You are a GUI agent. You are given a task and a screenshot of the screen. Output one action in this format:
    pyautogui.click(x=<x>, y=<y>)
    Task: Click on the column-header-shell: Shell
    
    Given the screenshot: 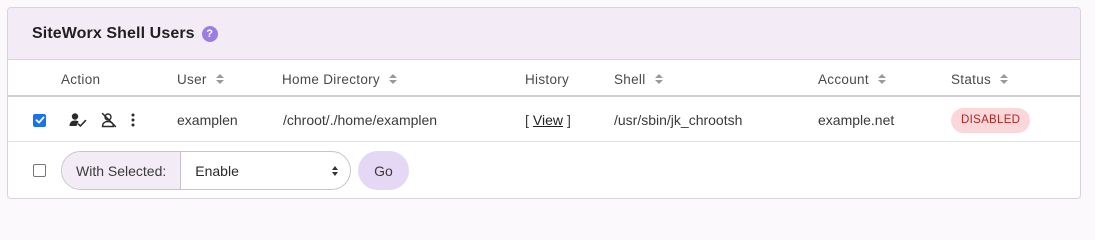 What is the action you would take?
    pyautogui.click(x=638, y=79)
    